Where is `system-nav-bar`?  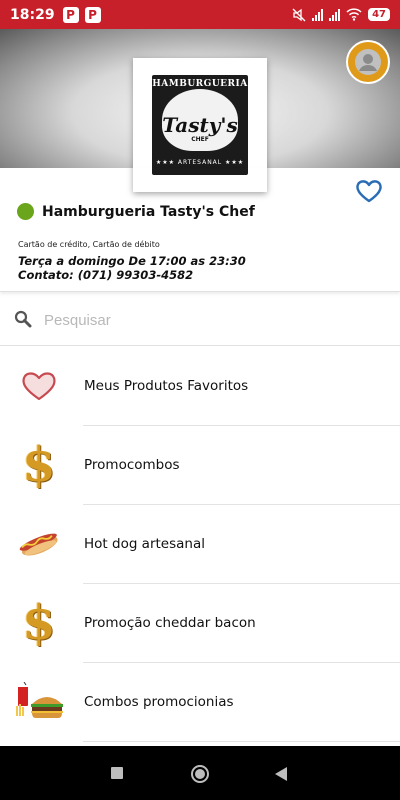
system-nav-bar is located at coordinates (200, 773).